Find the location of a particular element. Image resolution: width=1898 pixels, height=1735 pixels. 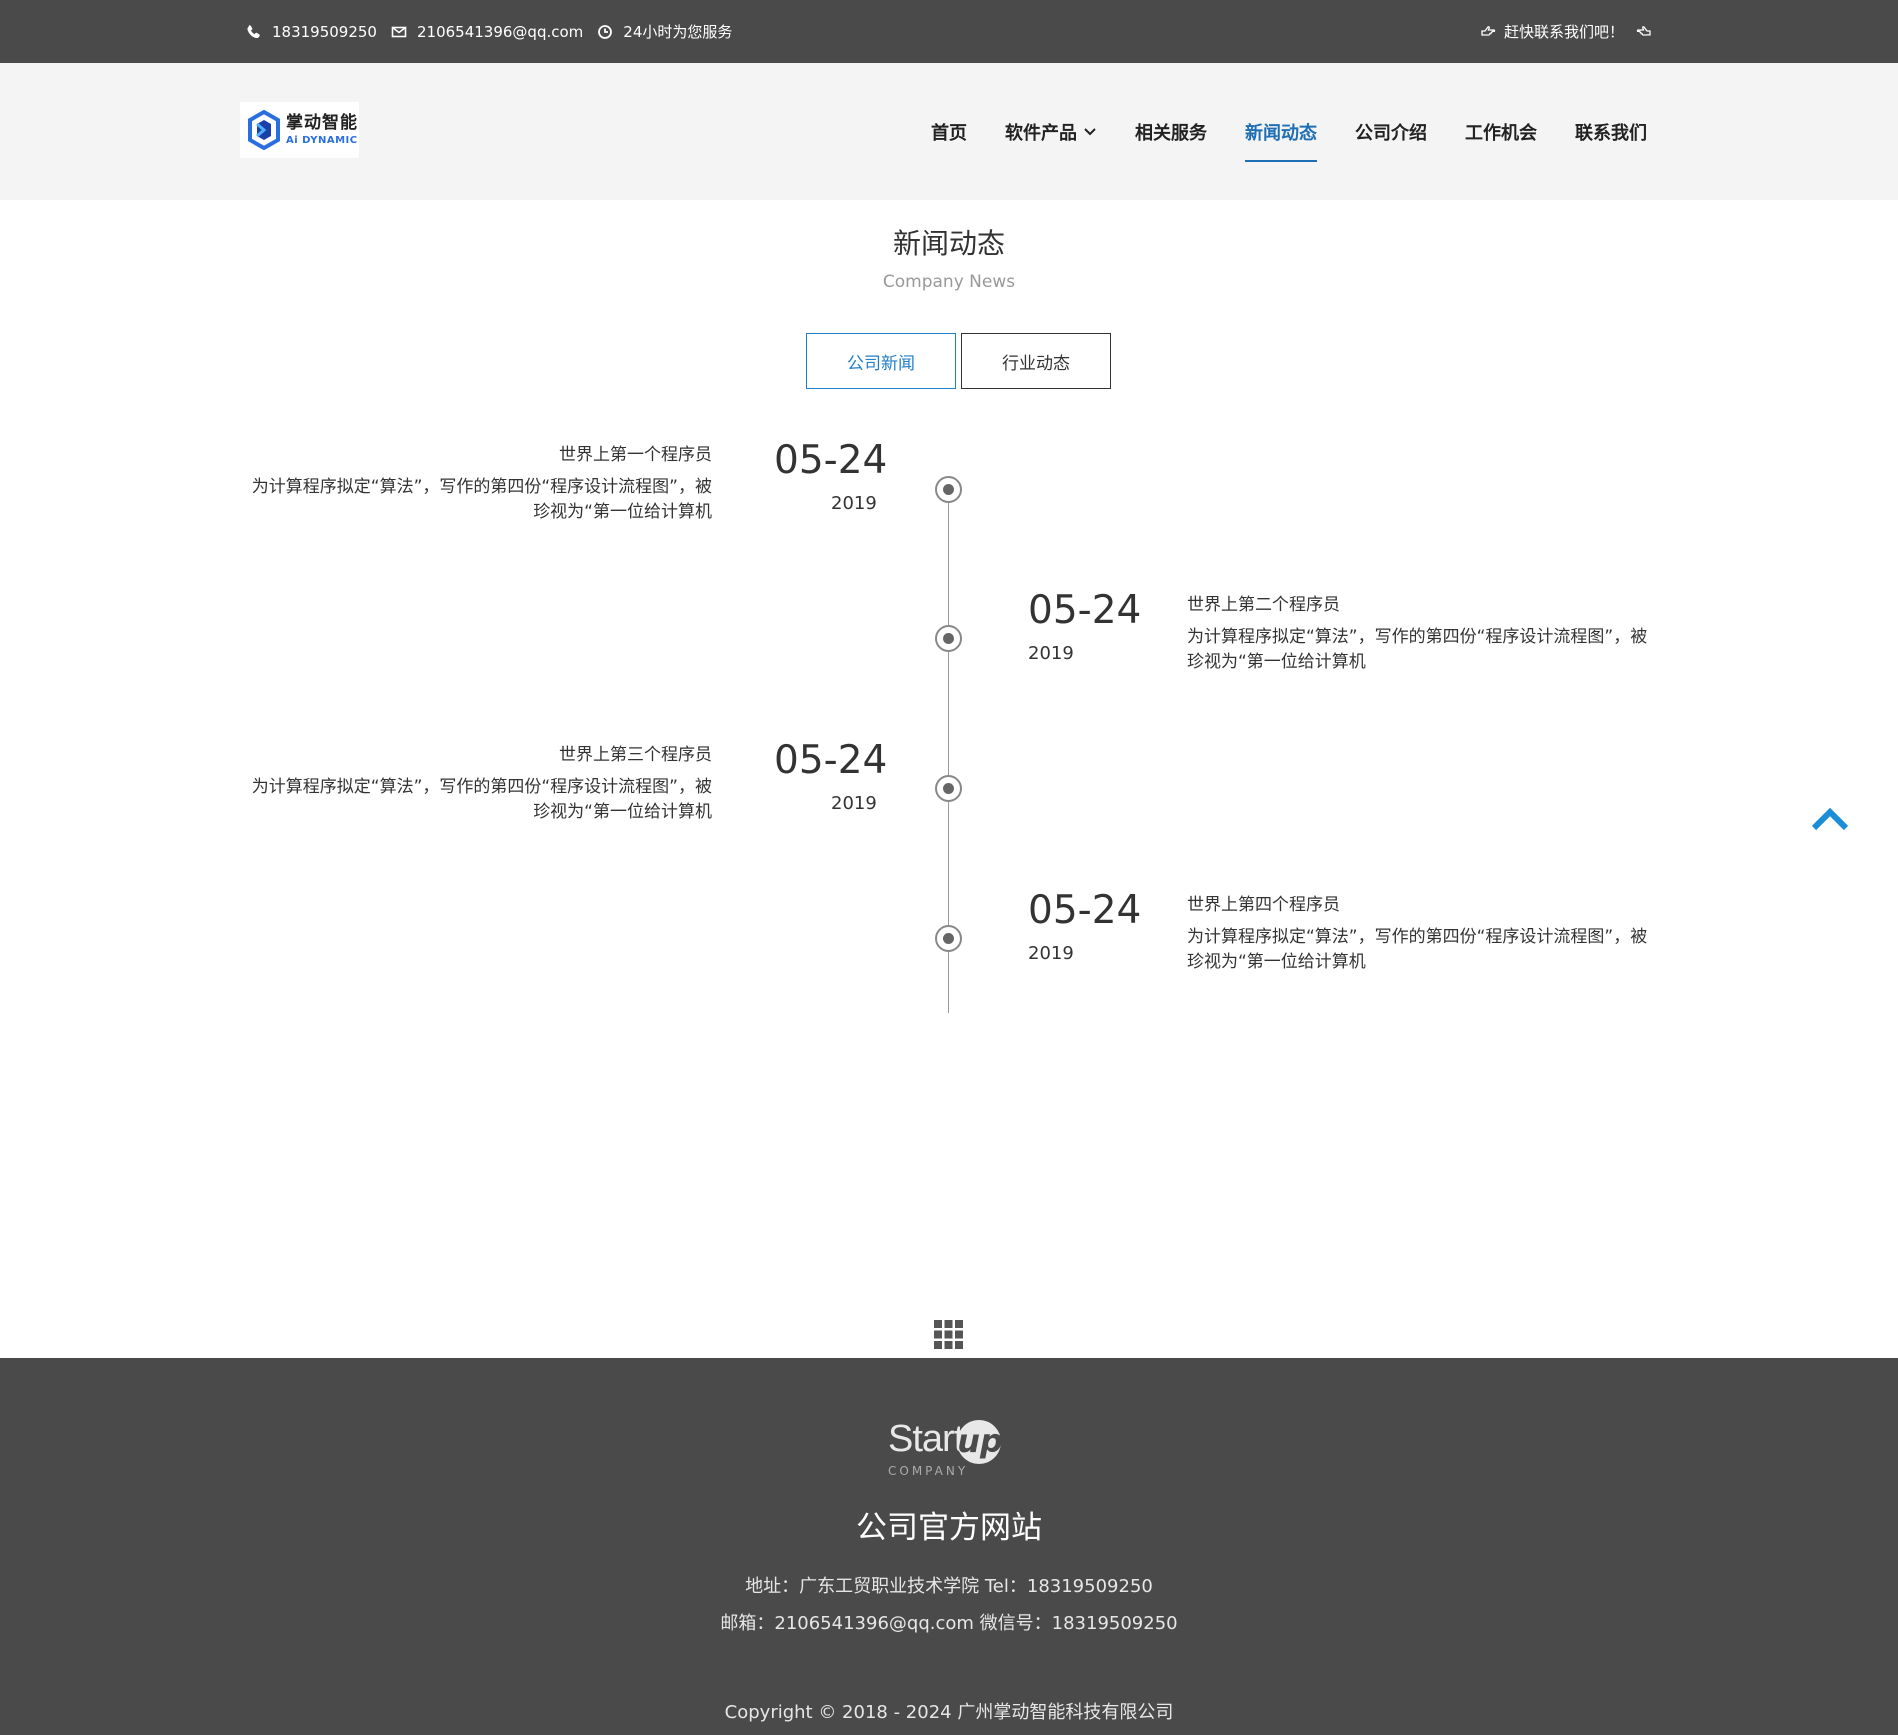

service-item: 24小时为您服务 is located at coordinates (664, 31).